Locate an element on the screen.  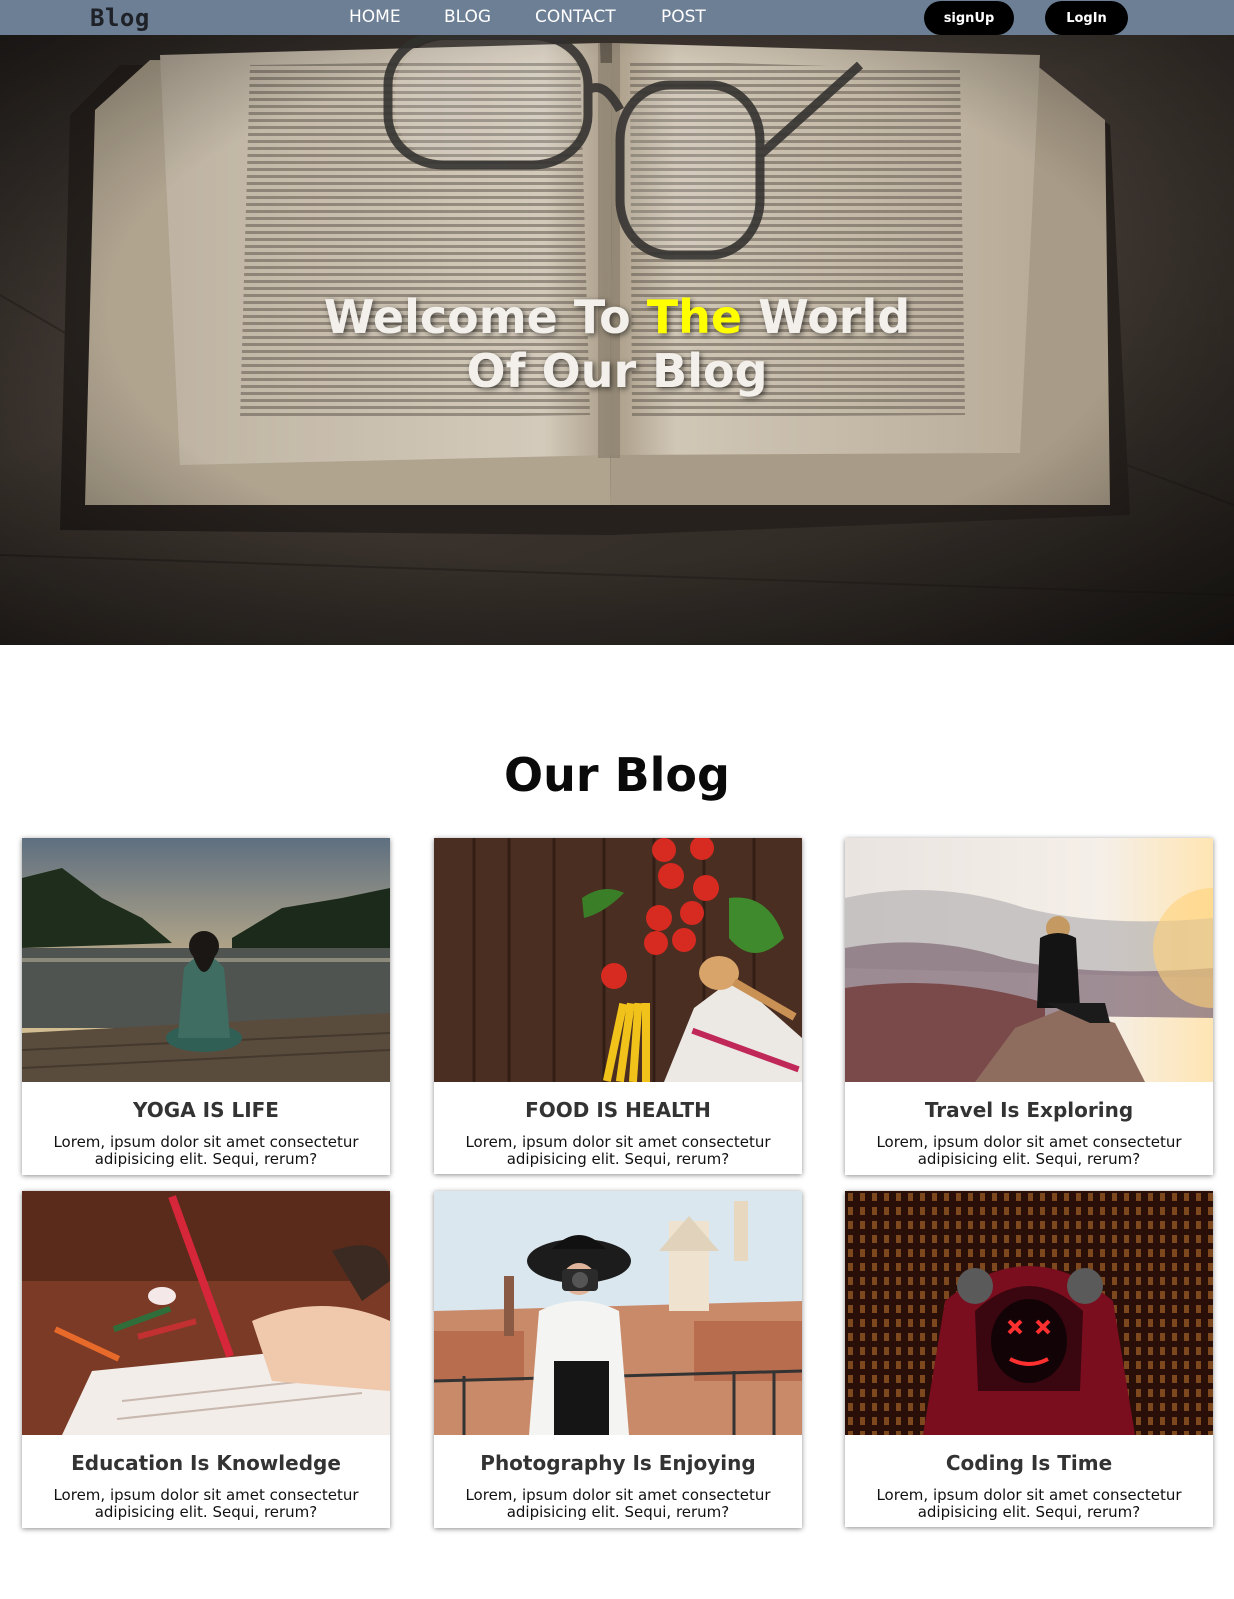
card-title: Photography Is Enjoying is located at coordinates (618, 1463).